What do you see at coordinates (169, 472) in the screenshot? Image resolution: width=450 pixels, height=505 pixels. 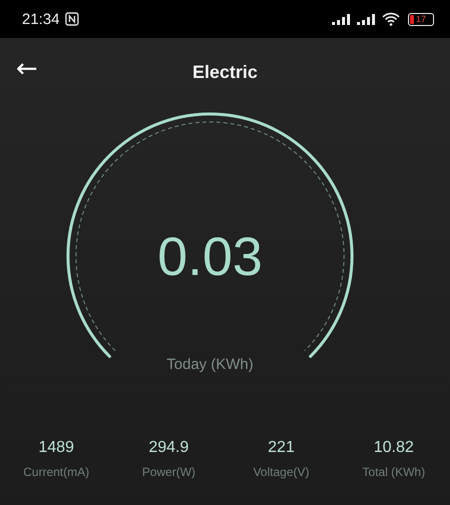 I see `stat-label: Power(W)` at bounding box center [169, 472].